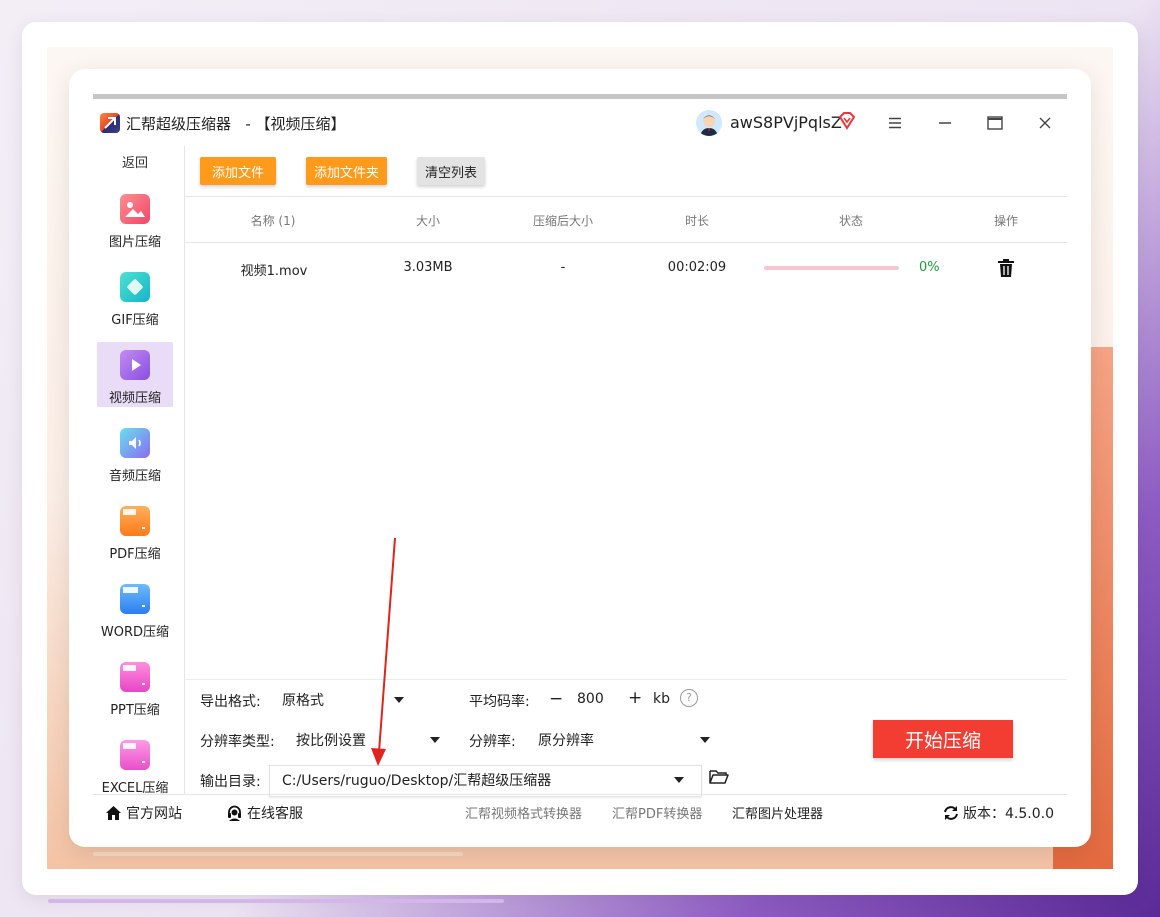 The height and width of the screenshot is (917, 1160). I want to click on resolution-type-label: 分辨率类型:, so click(237, 742).